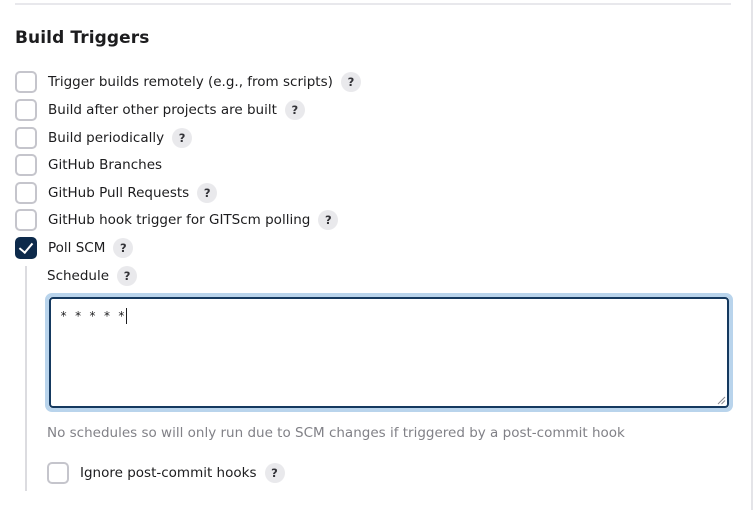 This screenshot has height=510, width=753. What do you see at coordinates (26, 82) in the screenshot?
I see `trigger-remote-checkbox` at bounding box center [26, 82].